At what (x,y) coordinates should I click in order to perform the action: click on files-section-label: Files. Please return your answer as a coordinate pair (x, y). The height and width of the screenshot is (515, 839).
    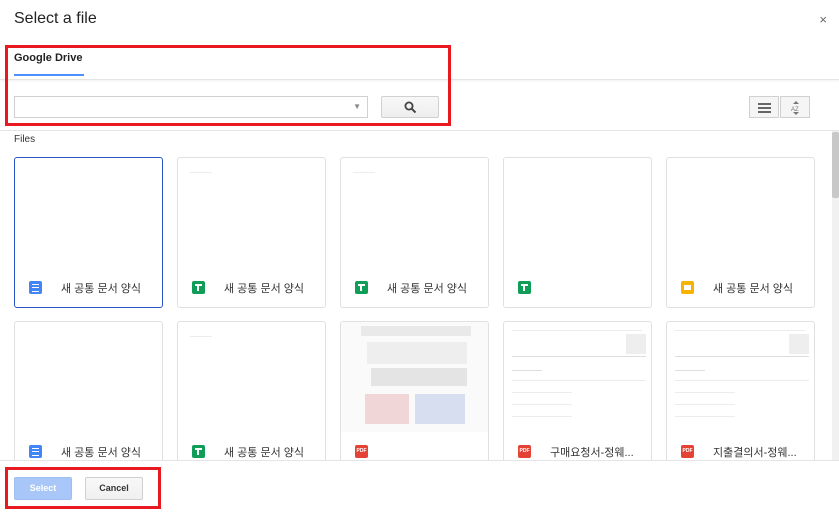
    Looking at the image, I should click on (25, 139).